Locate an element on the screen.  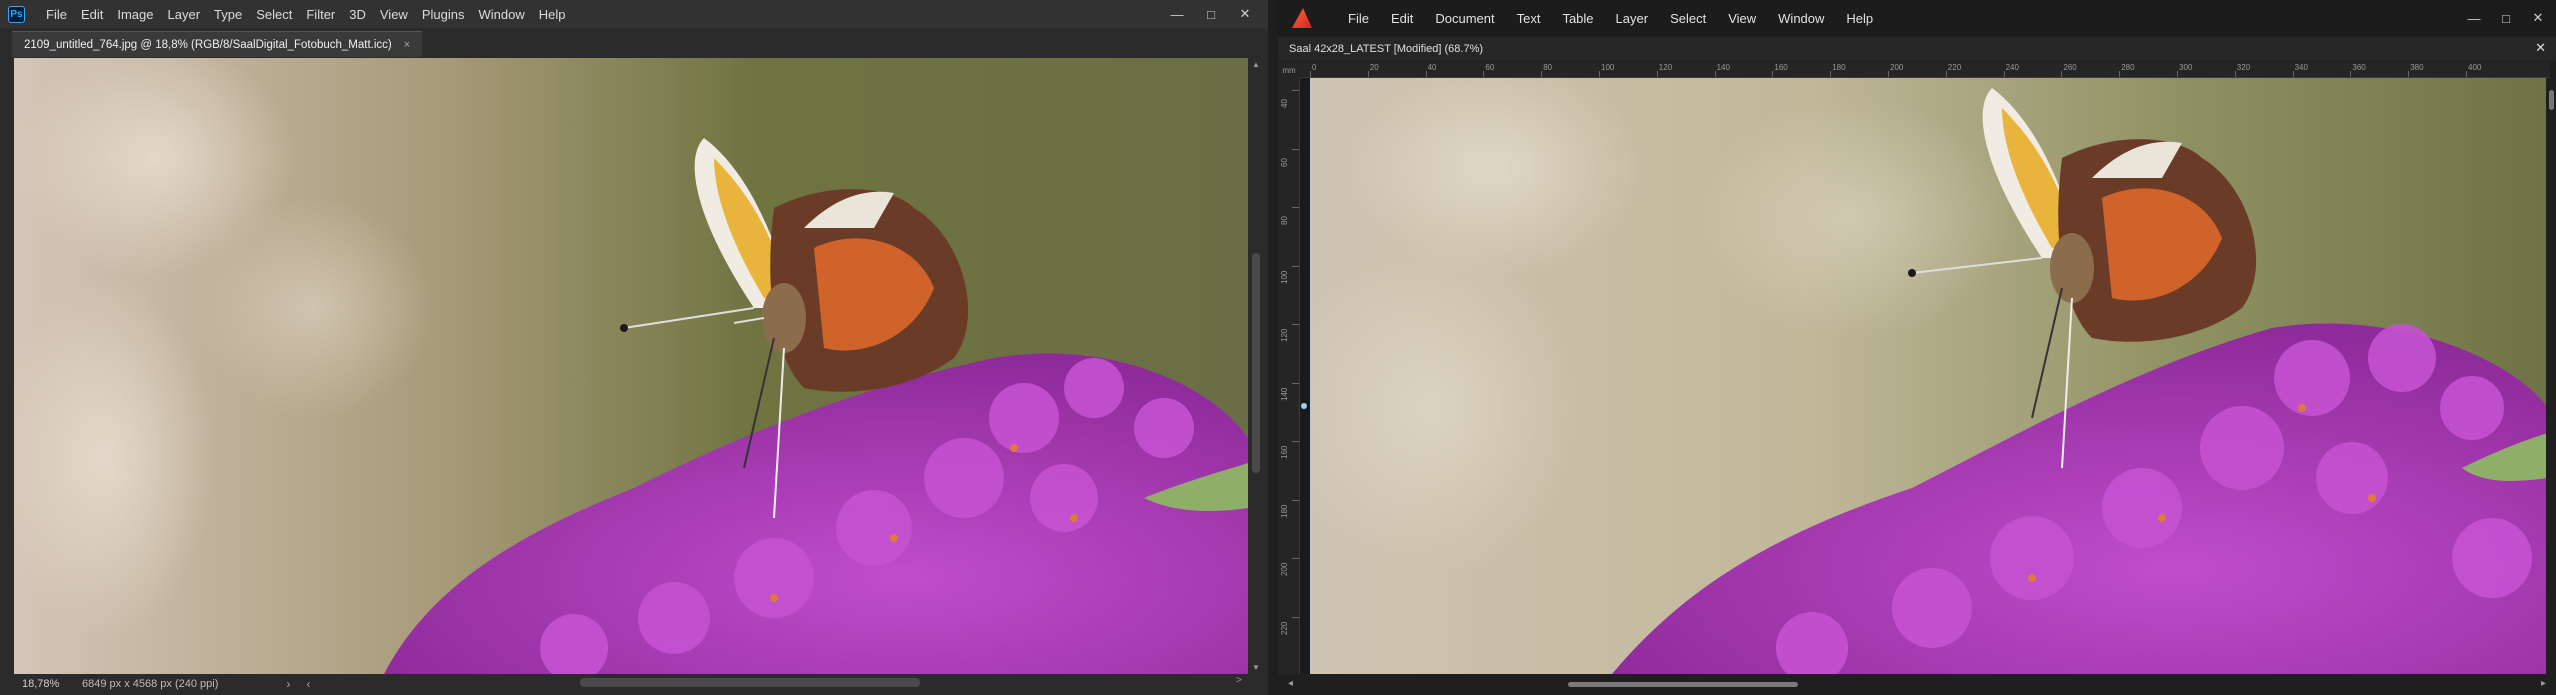
ps-menu-plugins: Plugins is located at coordinates (443, 14).